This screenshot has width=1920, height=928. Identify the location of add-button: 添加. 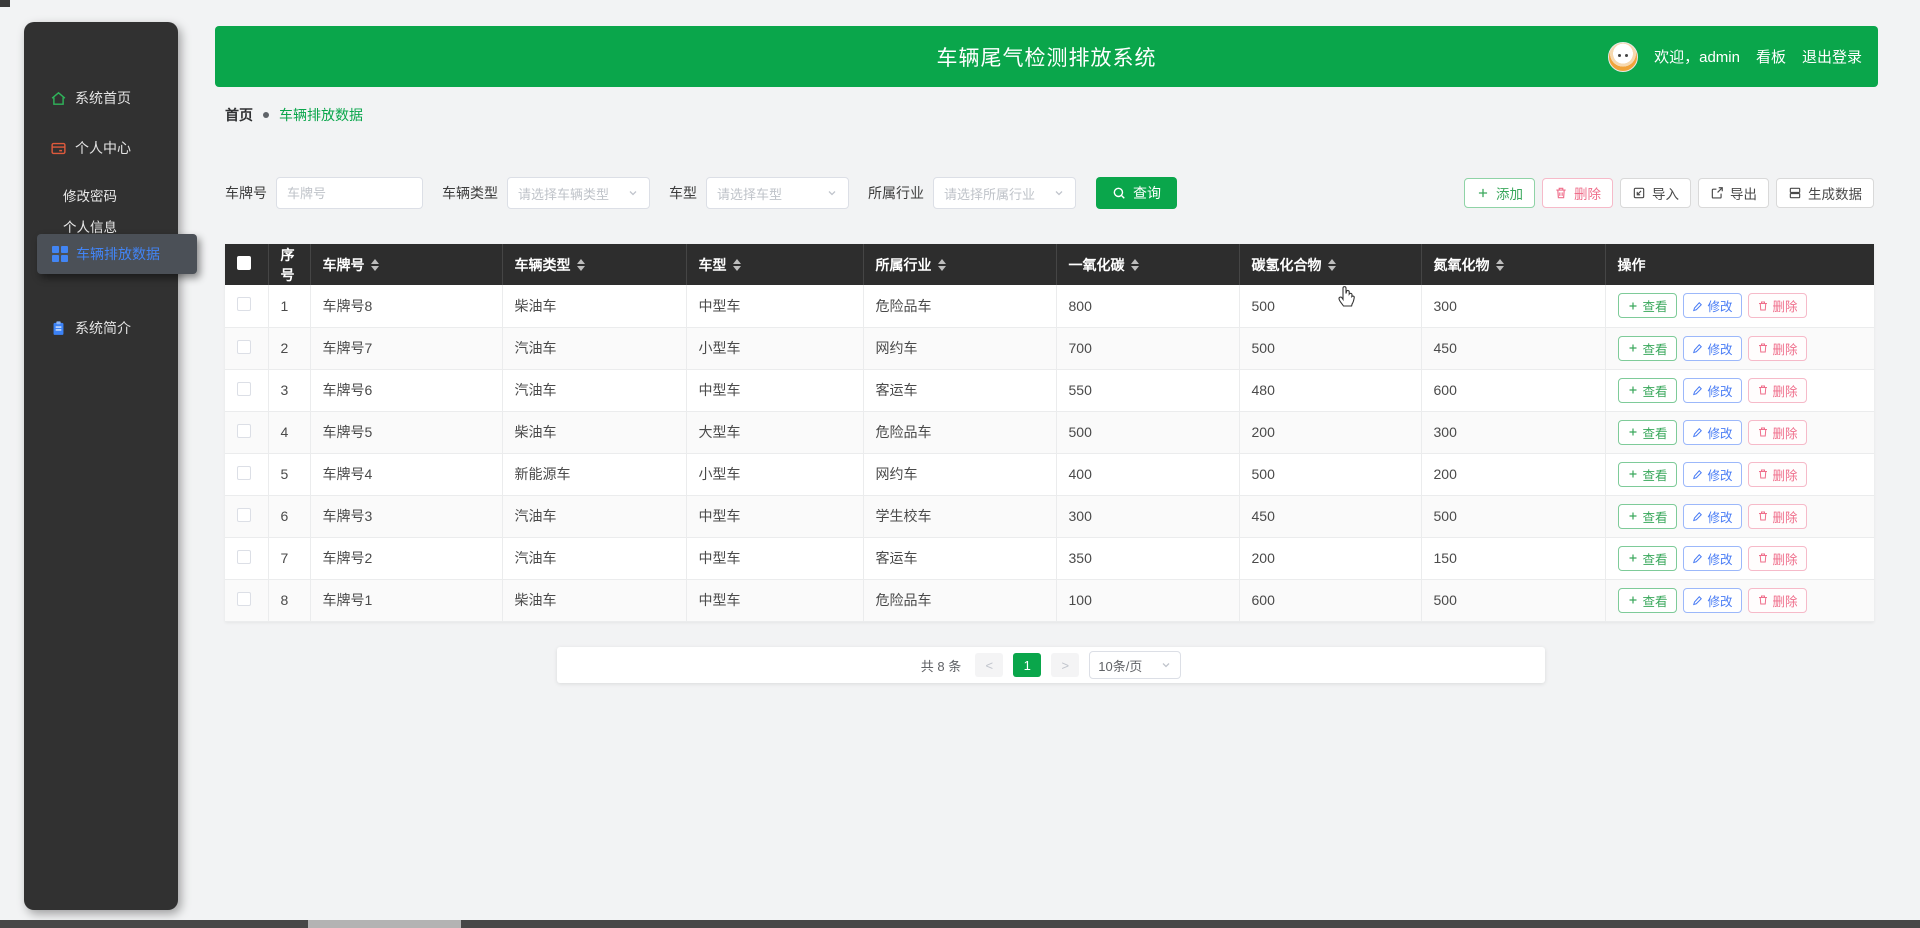
(1499, 193).